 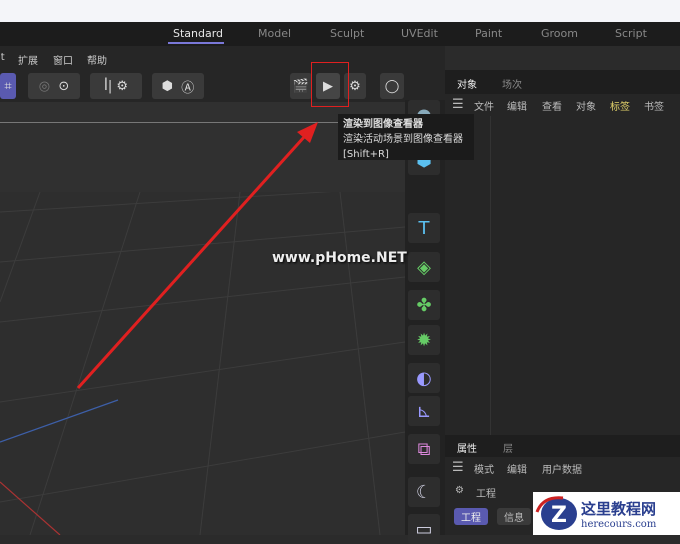 I want to click on logo-mark-icon: Z, so click(x=556, y=513).